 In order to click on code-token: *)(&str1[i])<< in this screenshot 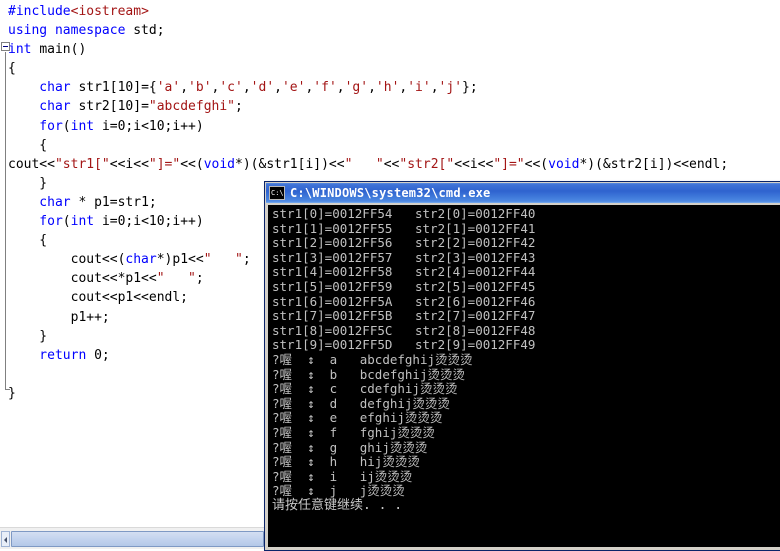, I will do `click(290, 164)`.